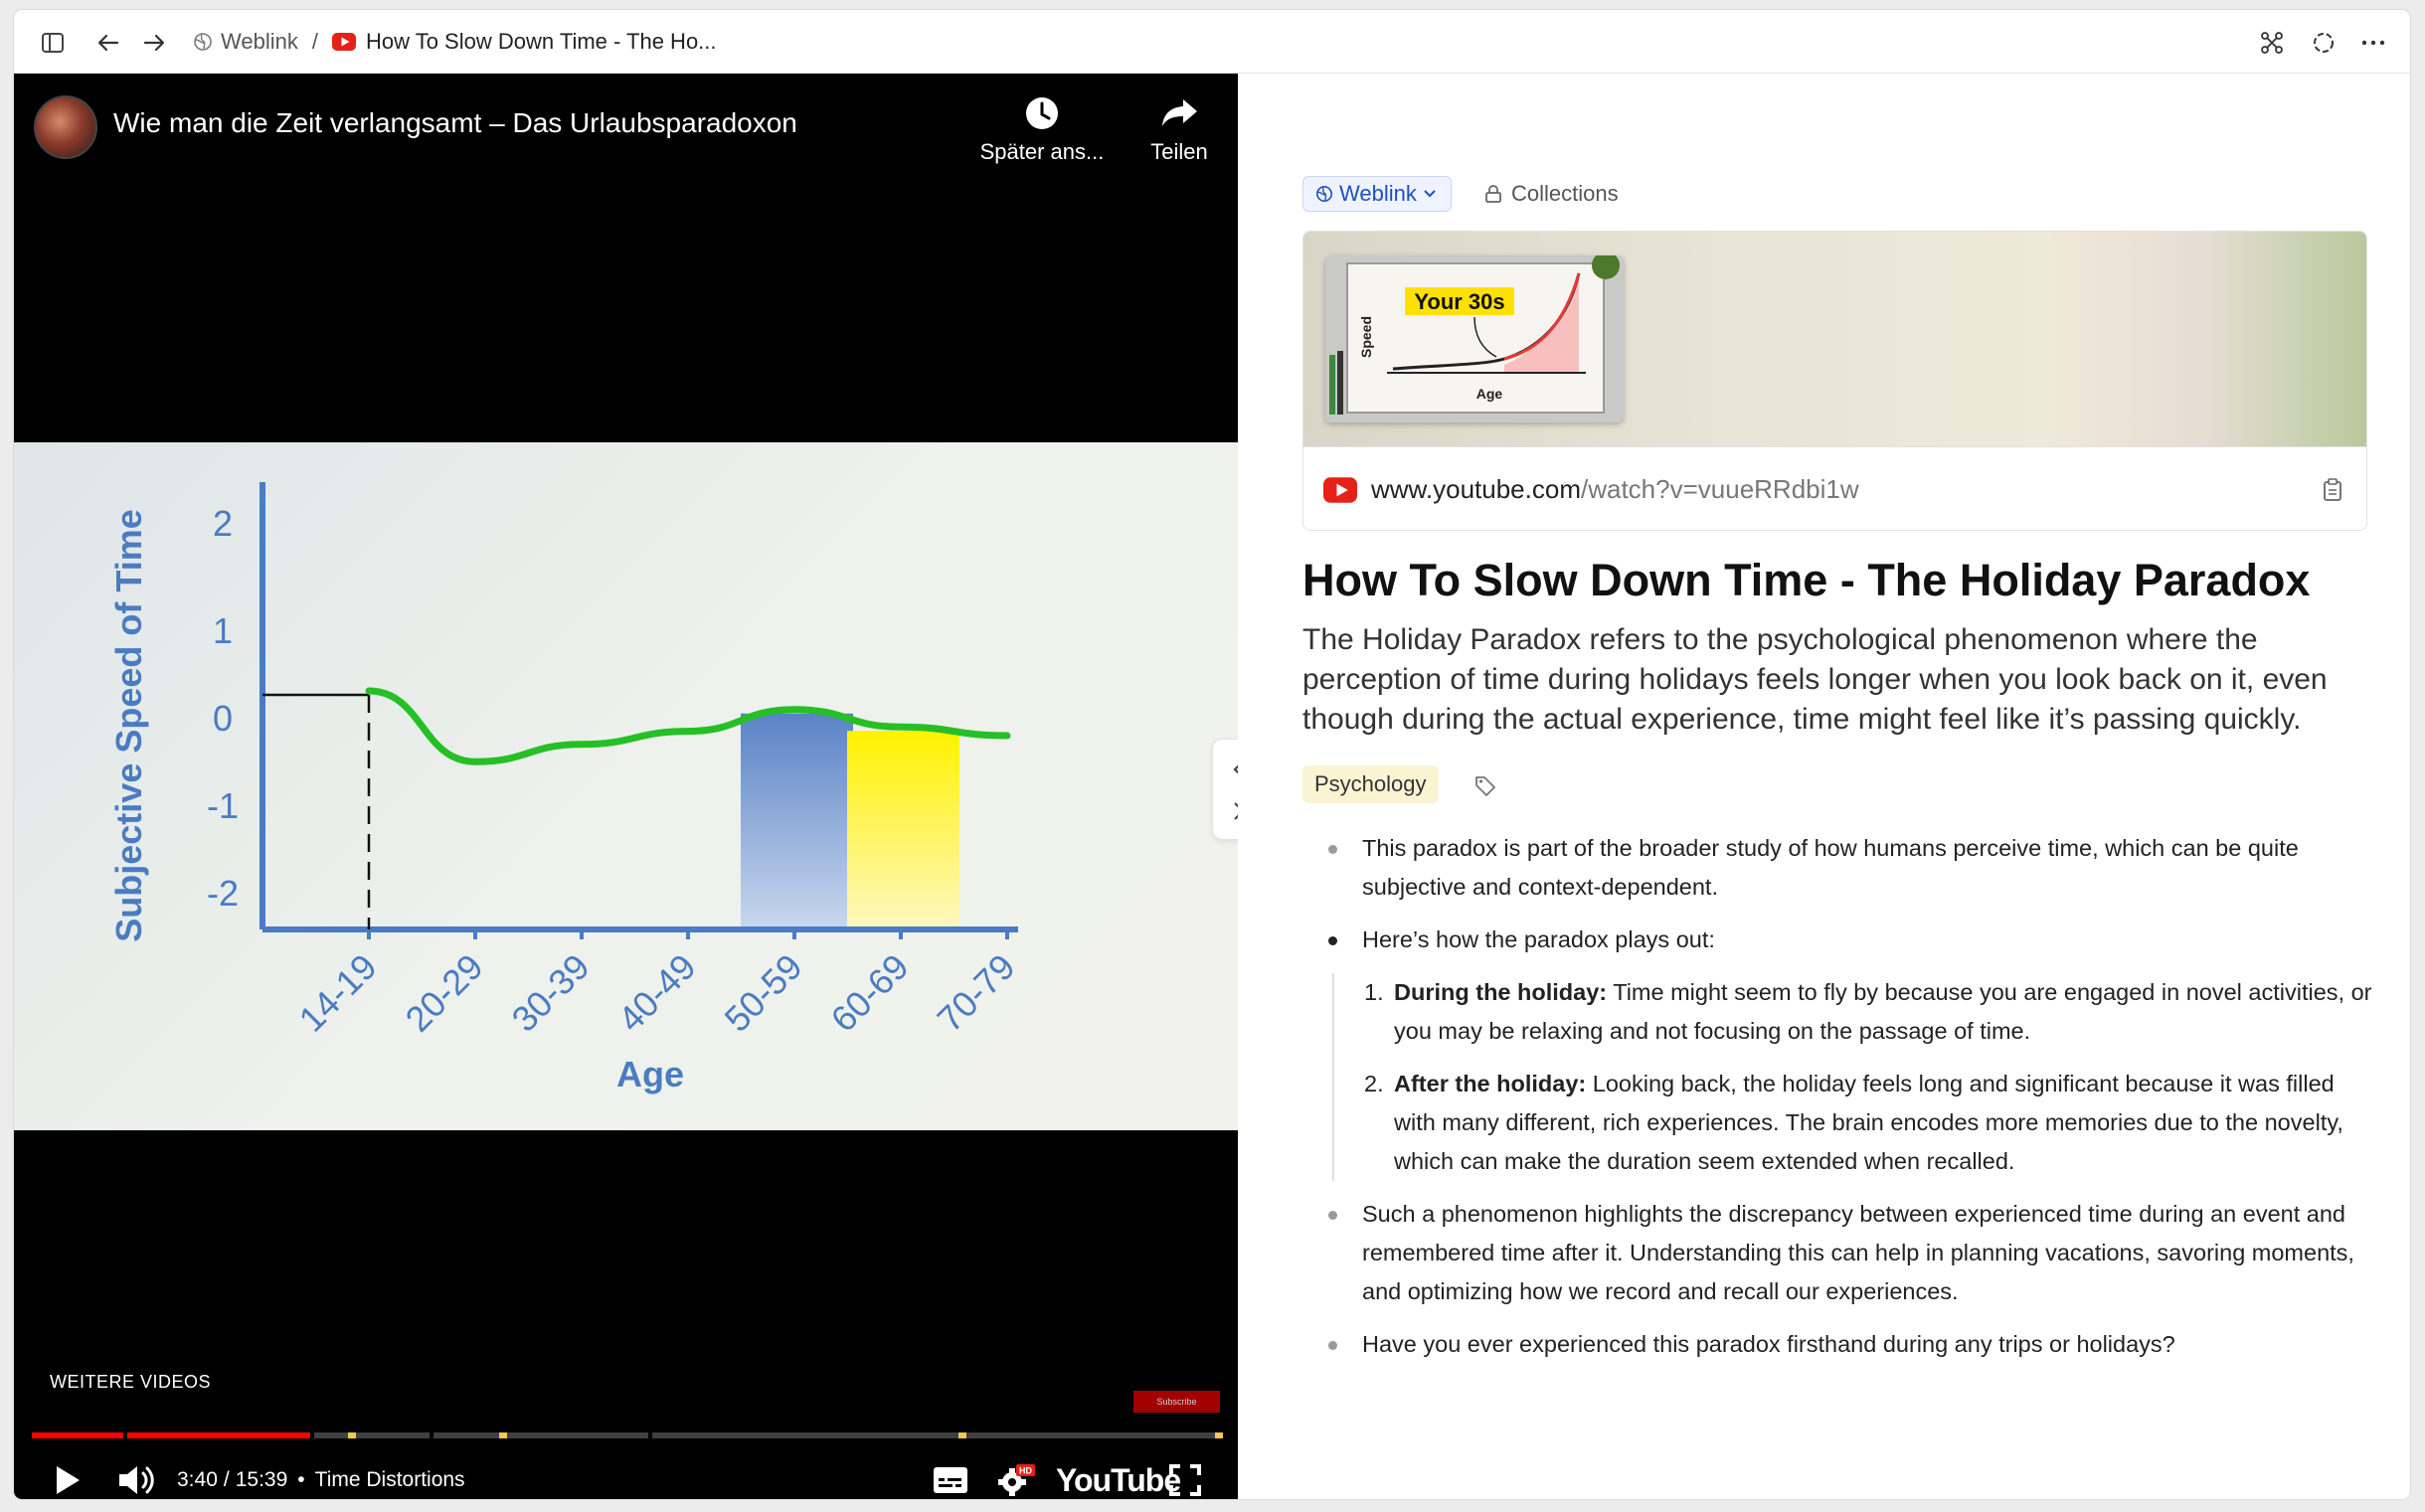  Describe the element at coordinates (1490, 1083) in the screenshot. I see `item-bold: After the holiday:` at that location.